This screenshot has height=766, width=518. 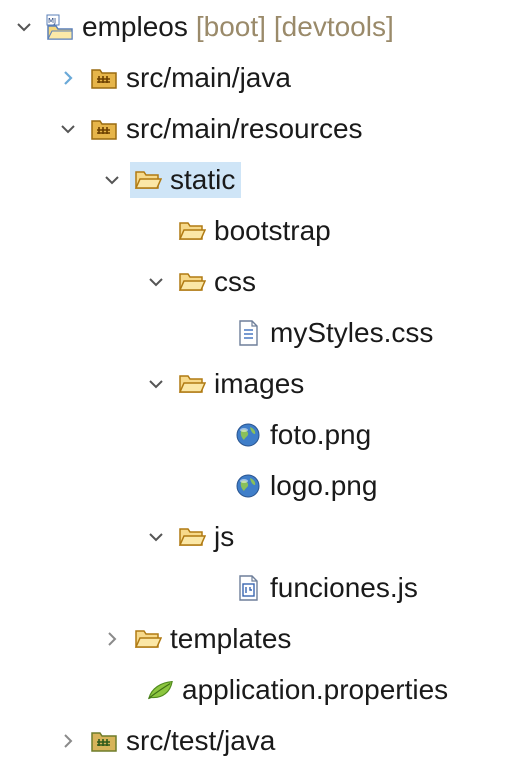 I want to click on tree-label: bootstrap, so click(x=272, y=230).